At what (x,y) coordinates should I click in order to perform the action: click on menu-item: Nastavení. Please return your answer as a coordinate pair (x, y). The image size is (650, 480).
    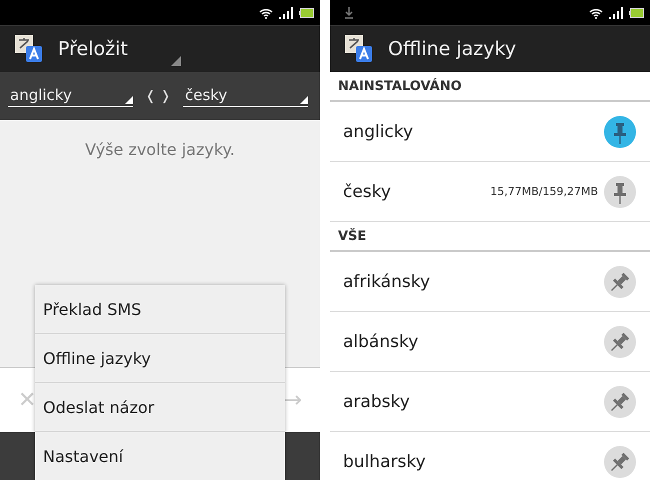
    Looking at the image, I should click on (160, 456).